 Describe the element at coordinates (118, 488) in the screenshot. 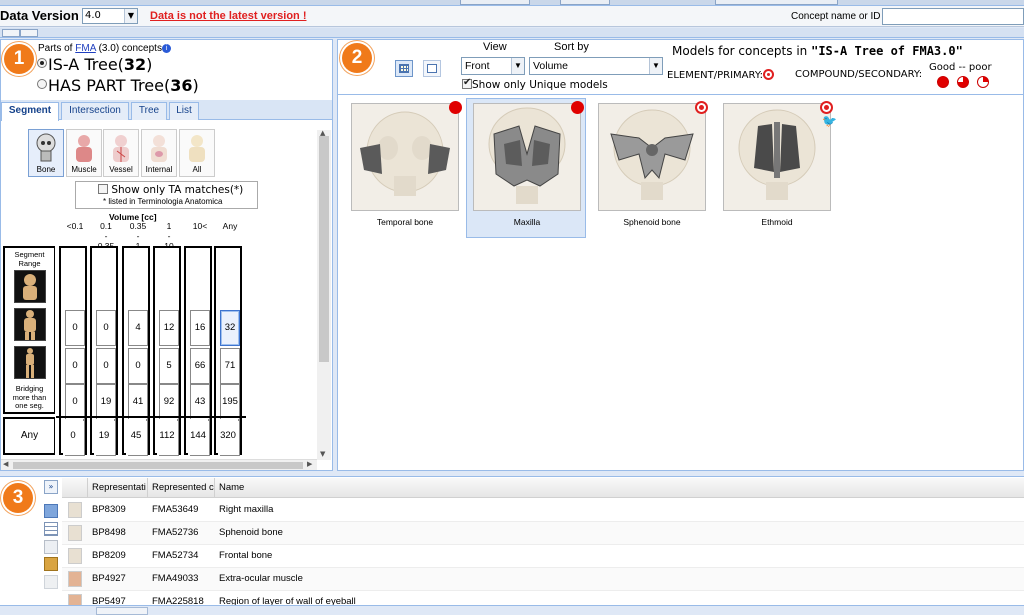

I see `representation-col-header: Representati` at that location.